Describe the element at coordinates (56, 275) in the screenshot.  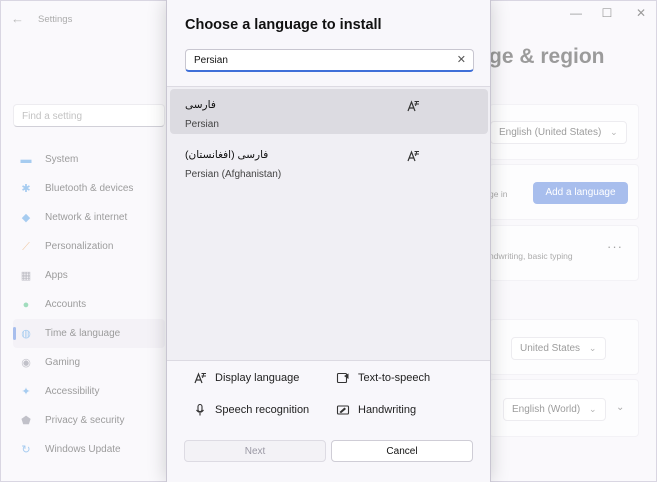
I see `sidebar-item-label: Apps` at that location.